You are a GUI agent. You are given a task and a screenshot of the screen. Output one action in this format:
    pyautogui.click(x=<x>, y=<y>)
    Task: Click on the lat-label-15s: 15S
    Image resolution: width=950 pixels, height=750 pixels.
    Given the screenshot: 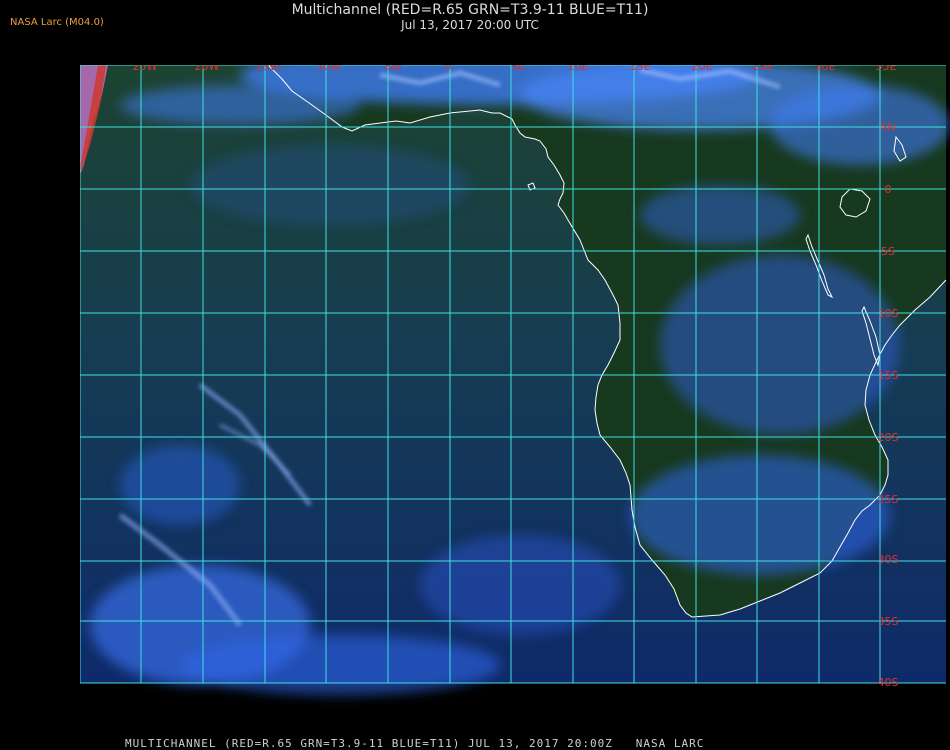 What is the action you would take?
    pyautogui.click(x=888, y=375)
    